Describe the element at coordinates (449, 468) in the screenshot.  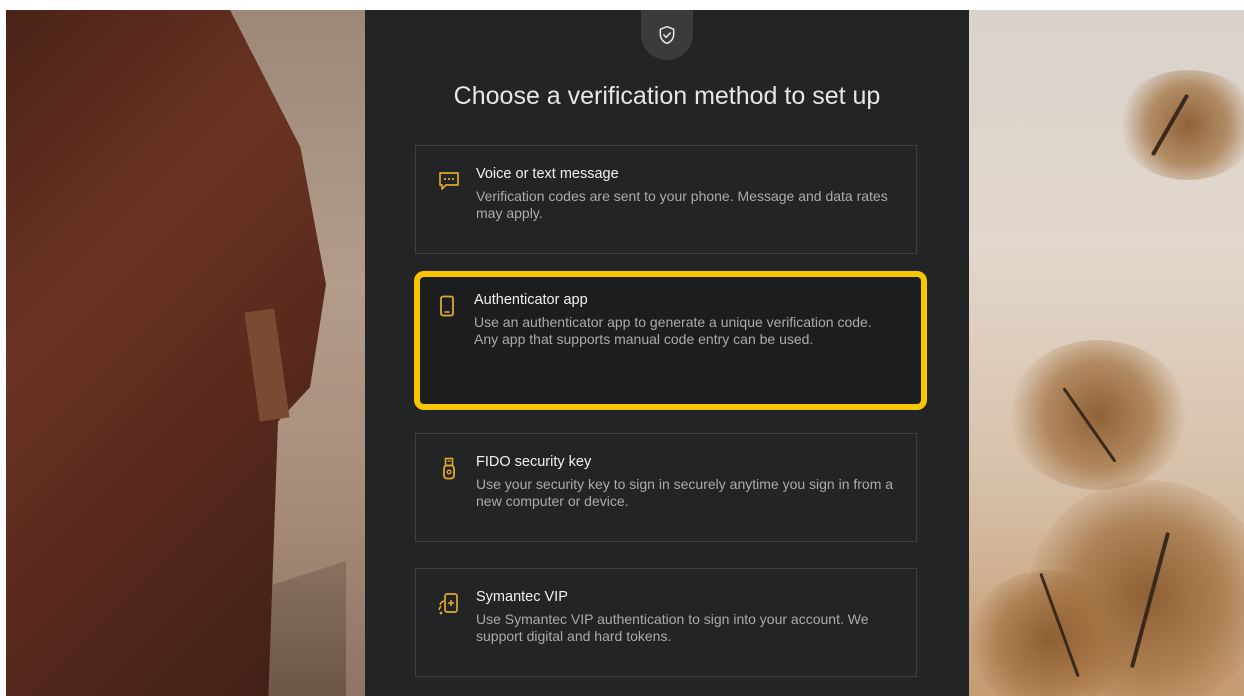
I see `usb-key-icon` at that location.